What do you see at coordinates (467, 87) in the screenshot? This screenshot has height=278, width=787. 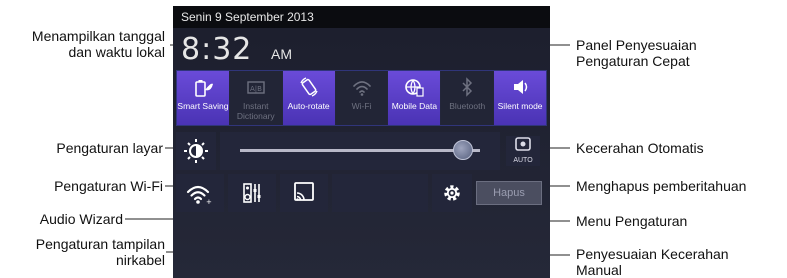 I see `bluetooth-icon` at bounding box center [467, 87].